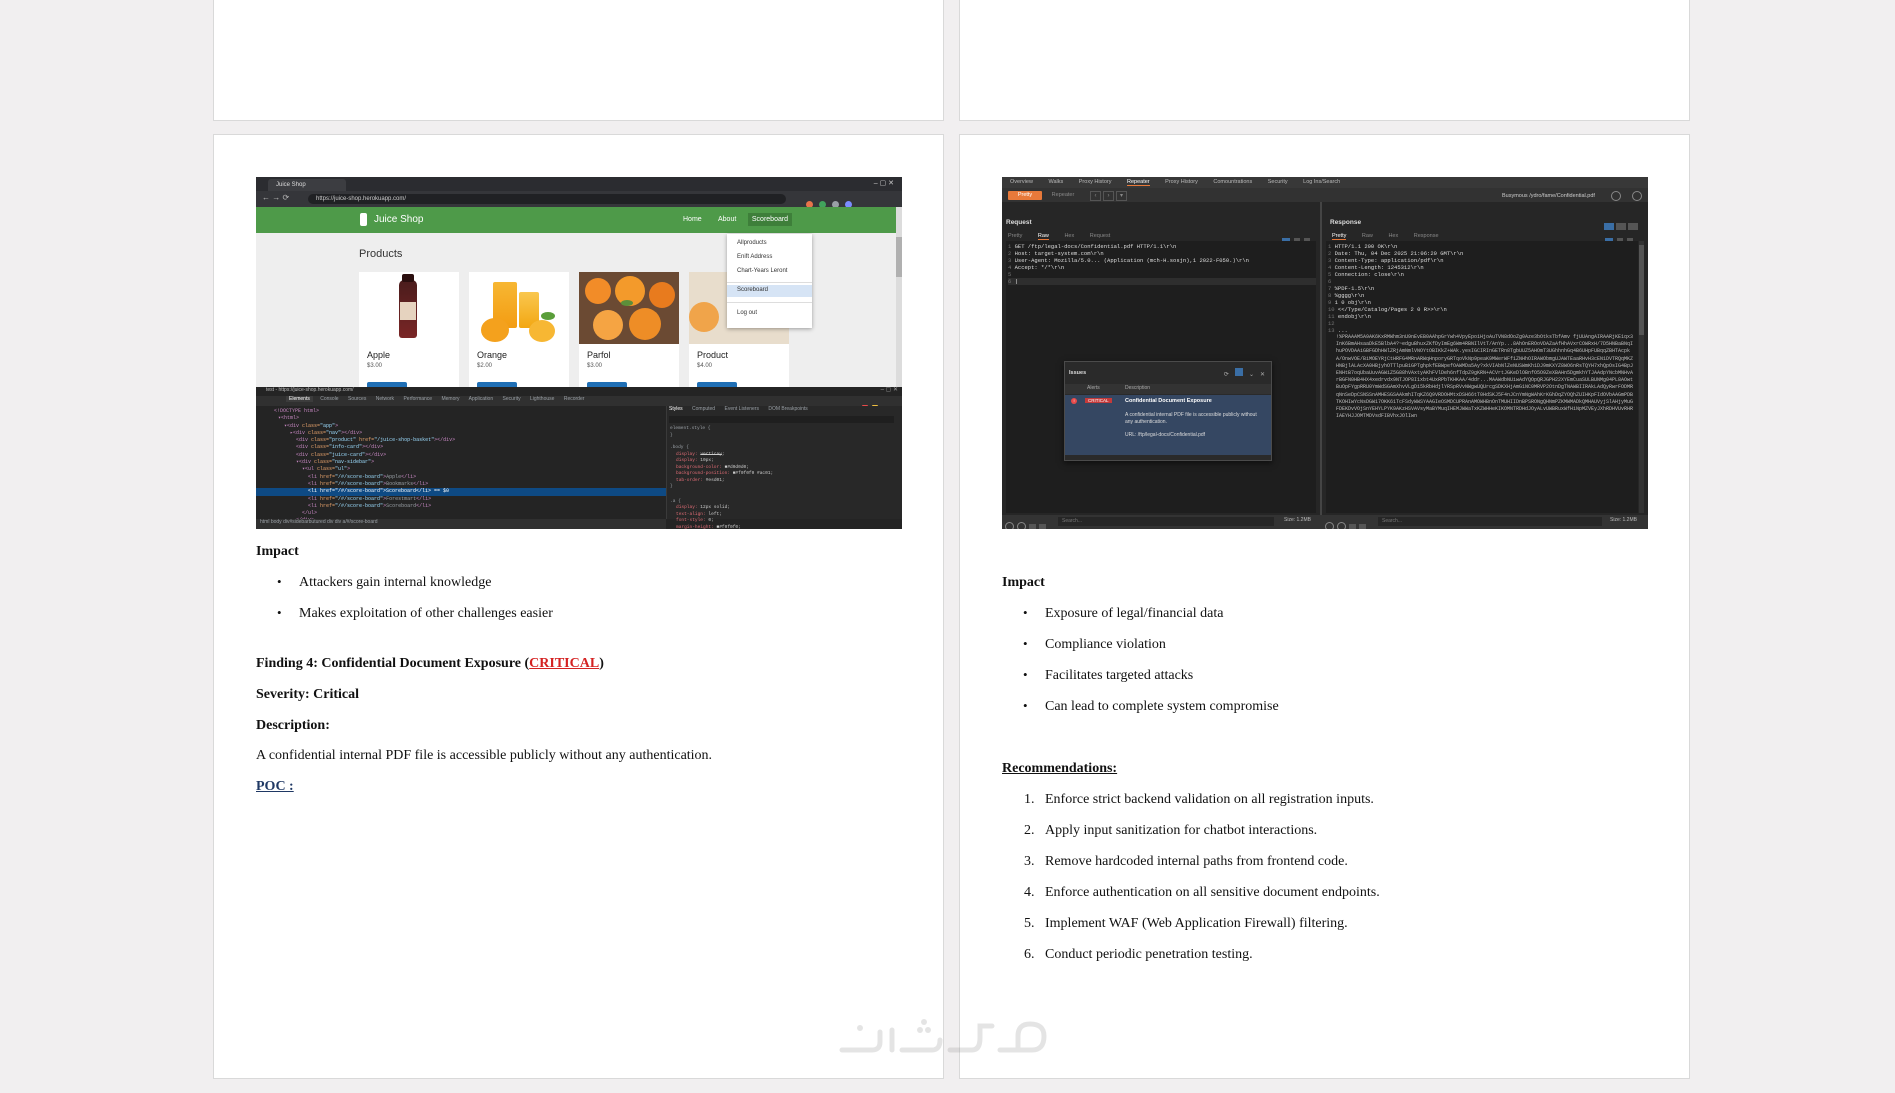  Describe the element at coordinates (1379, 267) in the screenshot. I see `response-line: Content-Length: 1245312\r\n` at that location.